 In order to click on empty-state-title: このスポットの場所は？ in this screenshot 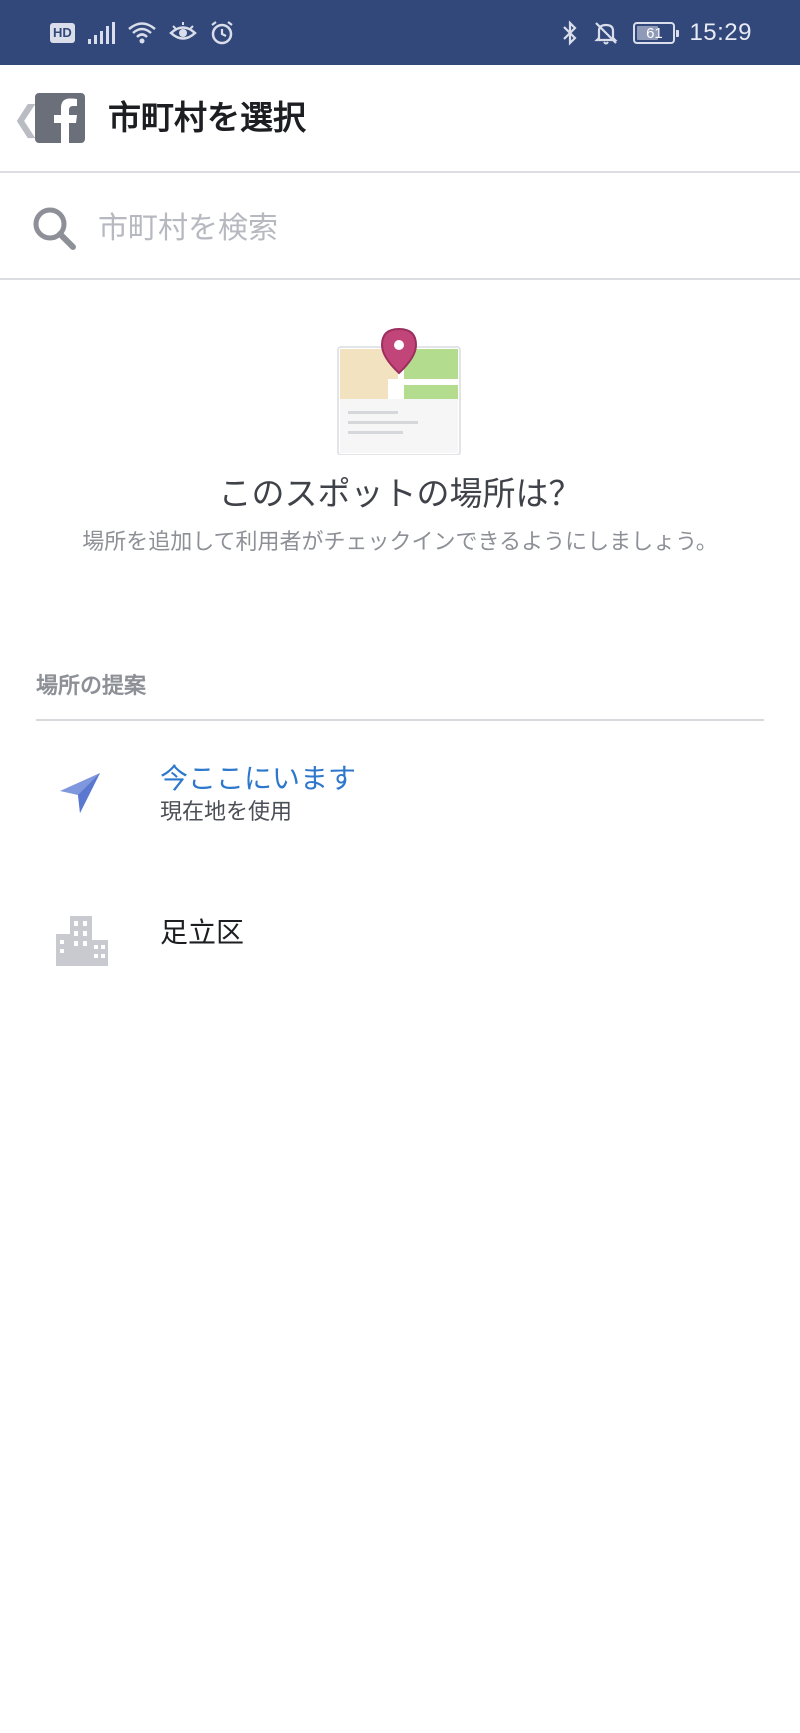, I will do `click(400, 493)`.